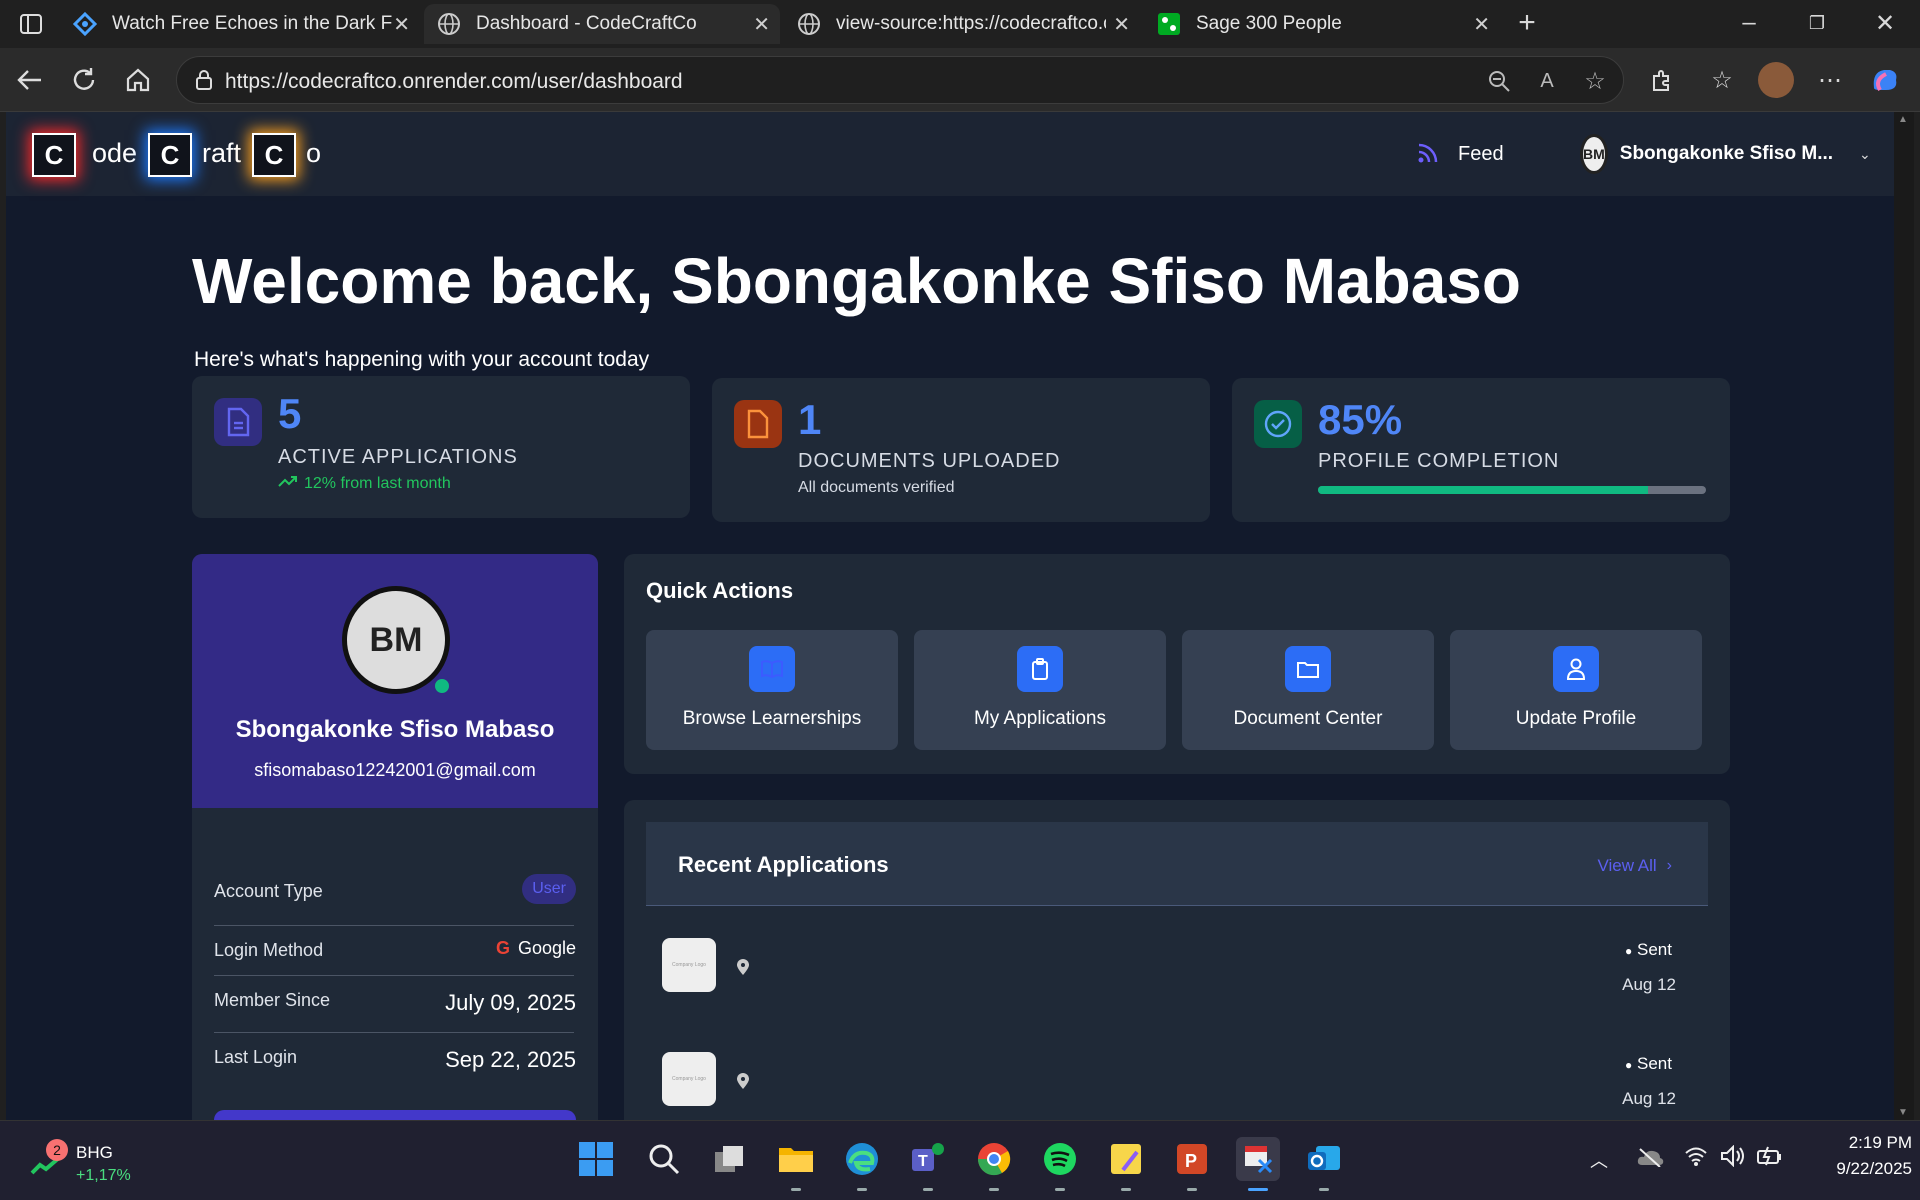 The height and width of the screenshot is (1200, 1920). I want to click on search-icon, so click(664, 1159).